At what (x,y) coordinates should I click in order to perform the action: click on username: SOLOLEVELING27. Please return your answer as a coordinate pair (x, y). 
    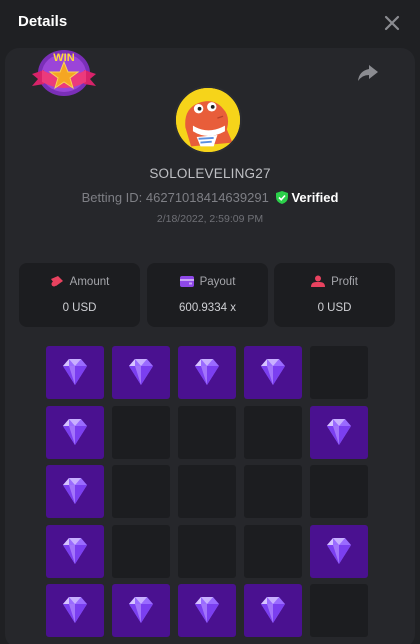
    Looking at the image, I should click on (210, 173).